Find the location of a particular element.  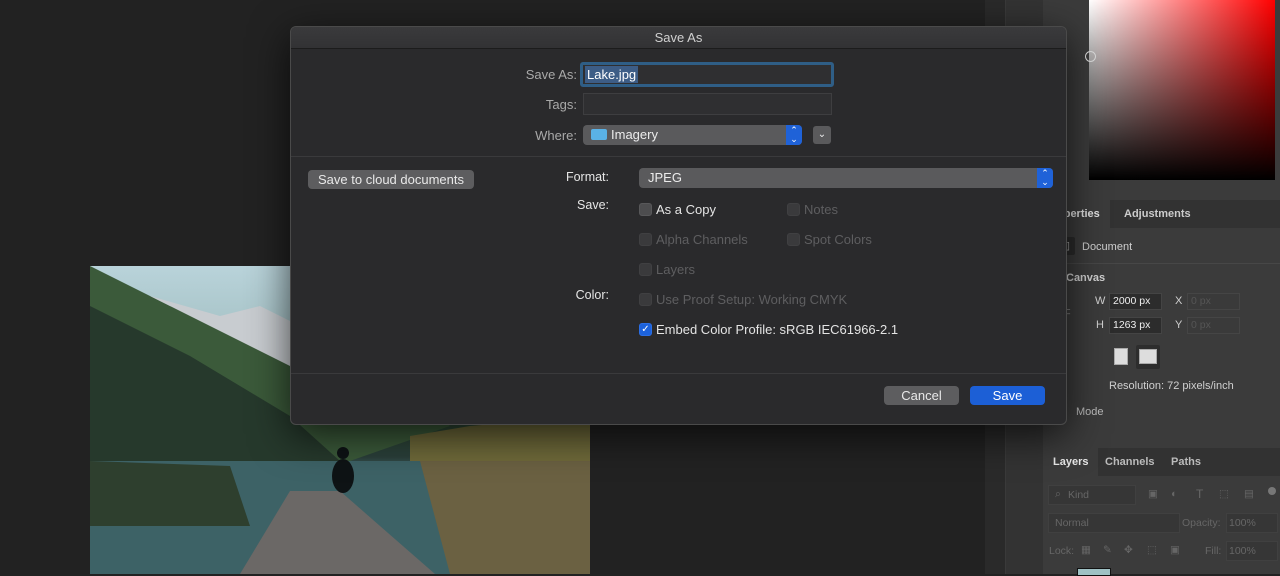

alpha-channels-checkbox is located at coordinates (645, 239).